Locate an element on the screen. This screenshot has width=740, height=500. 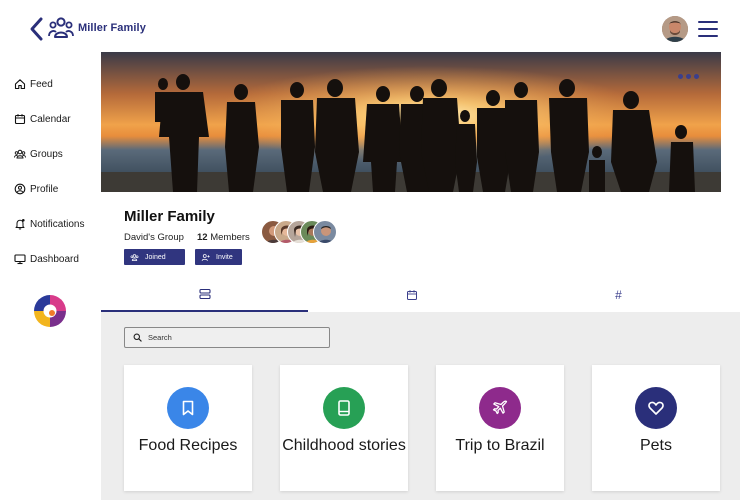
bookmark-icon is located at coordinates (188, 408).